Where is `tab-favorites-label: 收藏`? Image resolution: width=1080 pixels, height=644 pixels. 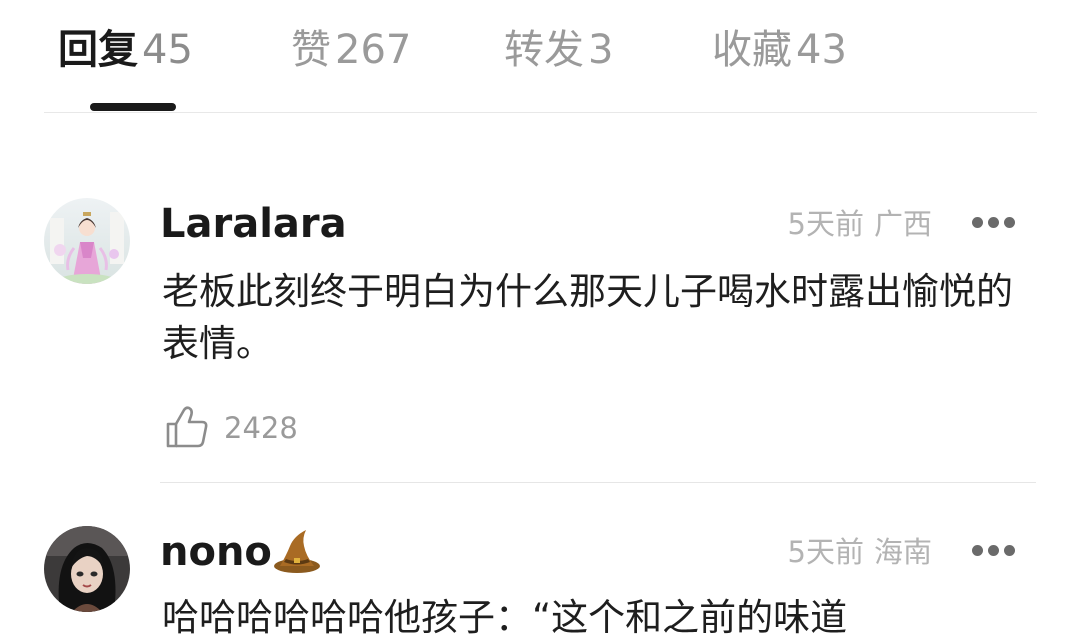 tab-favorites-label: 收藏 is located at coordinates (752, 50).